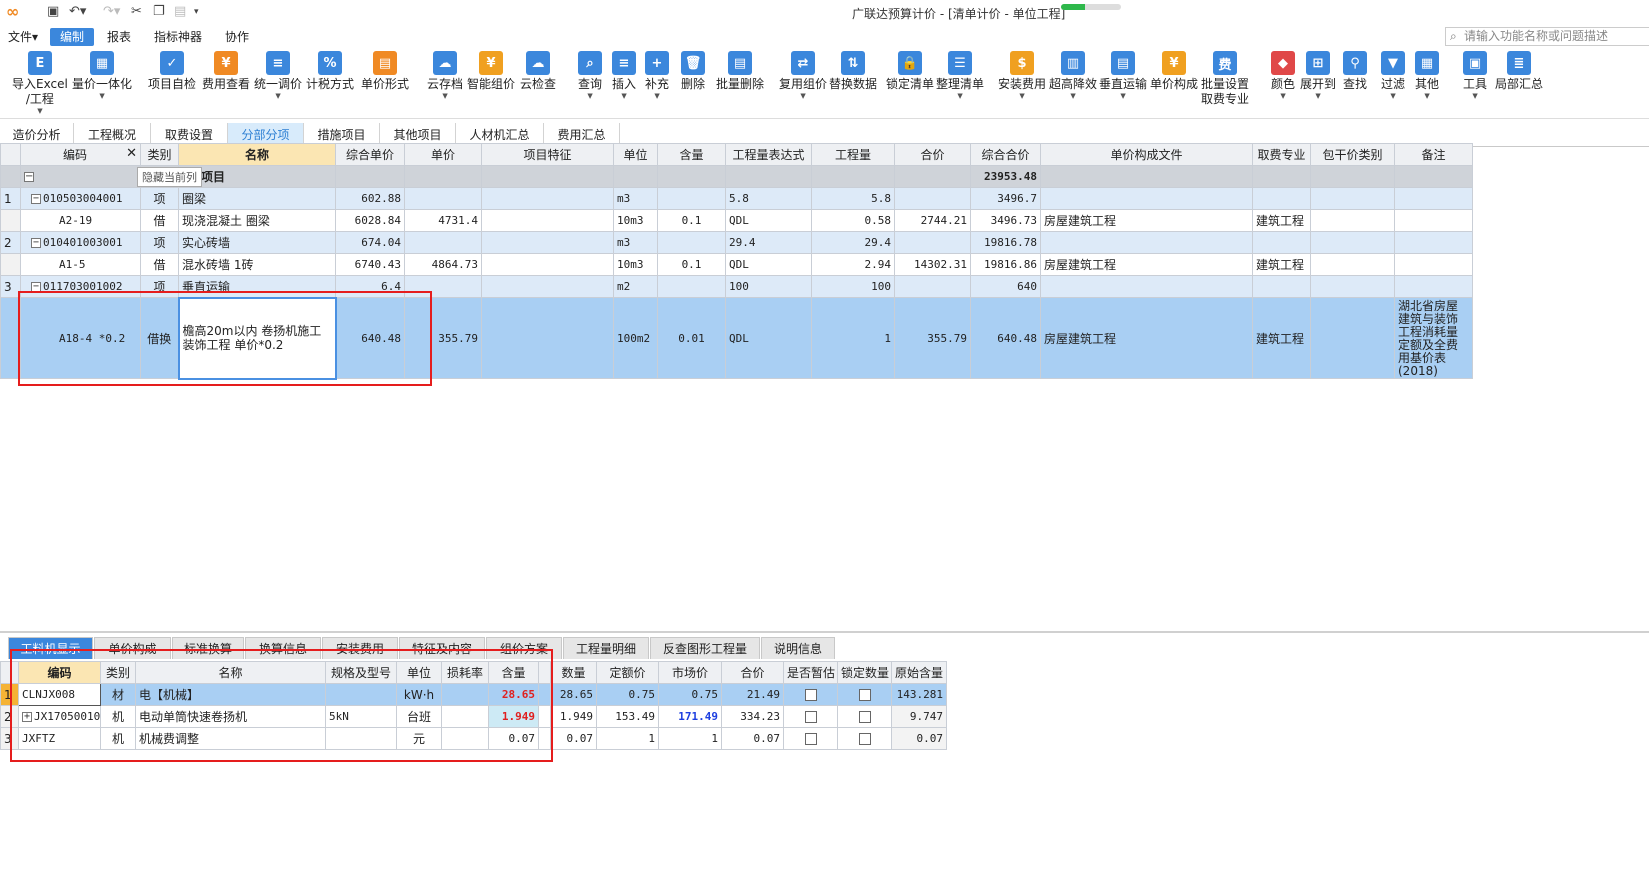 The width and height of the screenshot is (1649, 889). What do you see at coordinates (752, 716) in the screenshot?
I see `cell-res-total: 334.23` at bounding box center [752, 716].